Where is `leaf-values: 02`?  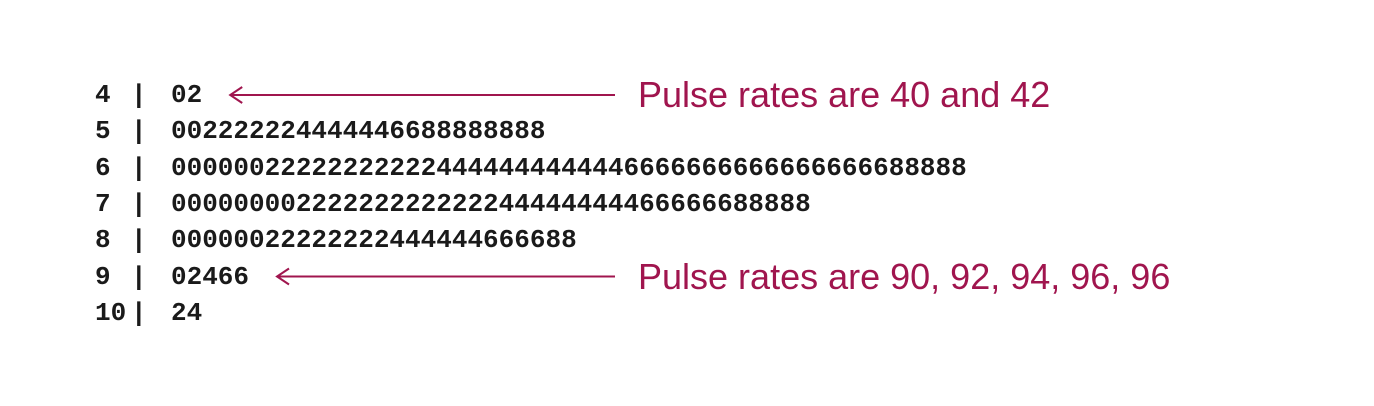
leaf-values: 02 is located at coordinates (187, 95).